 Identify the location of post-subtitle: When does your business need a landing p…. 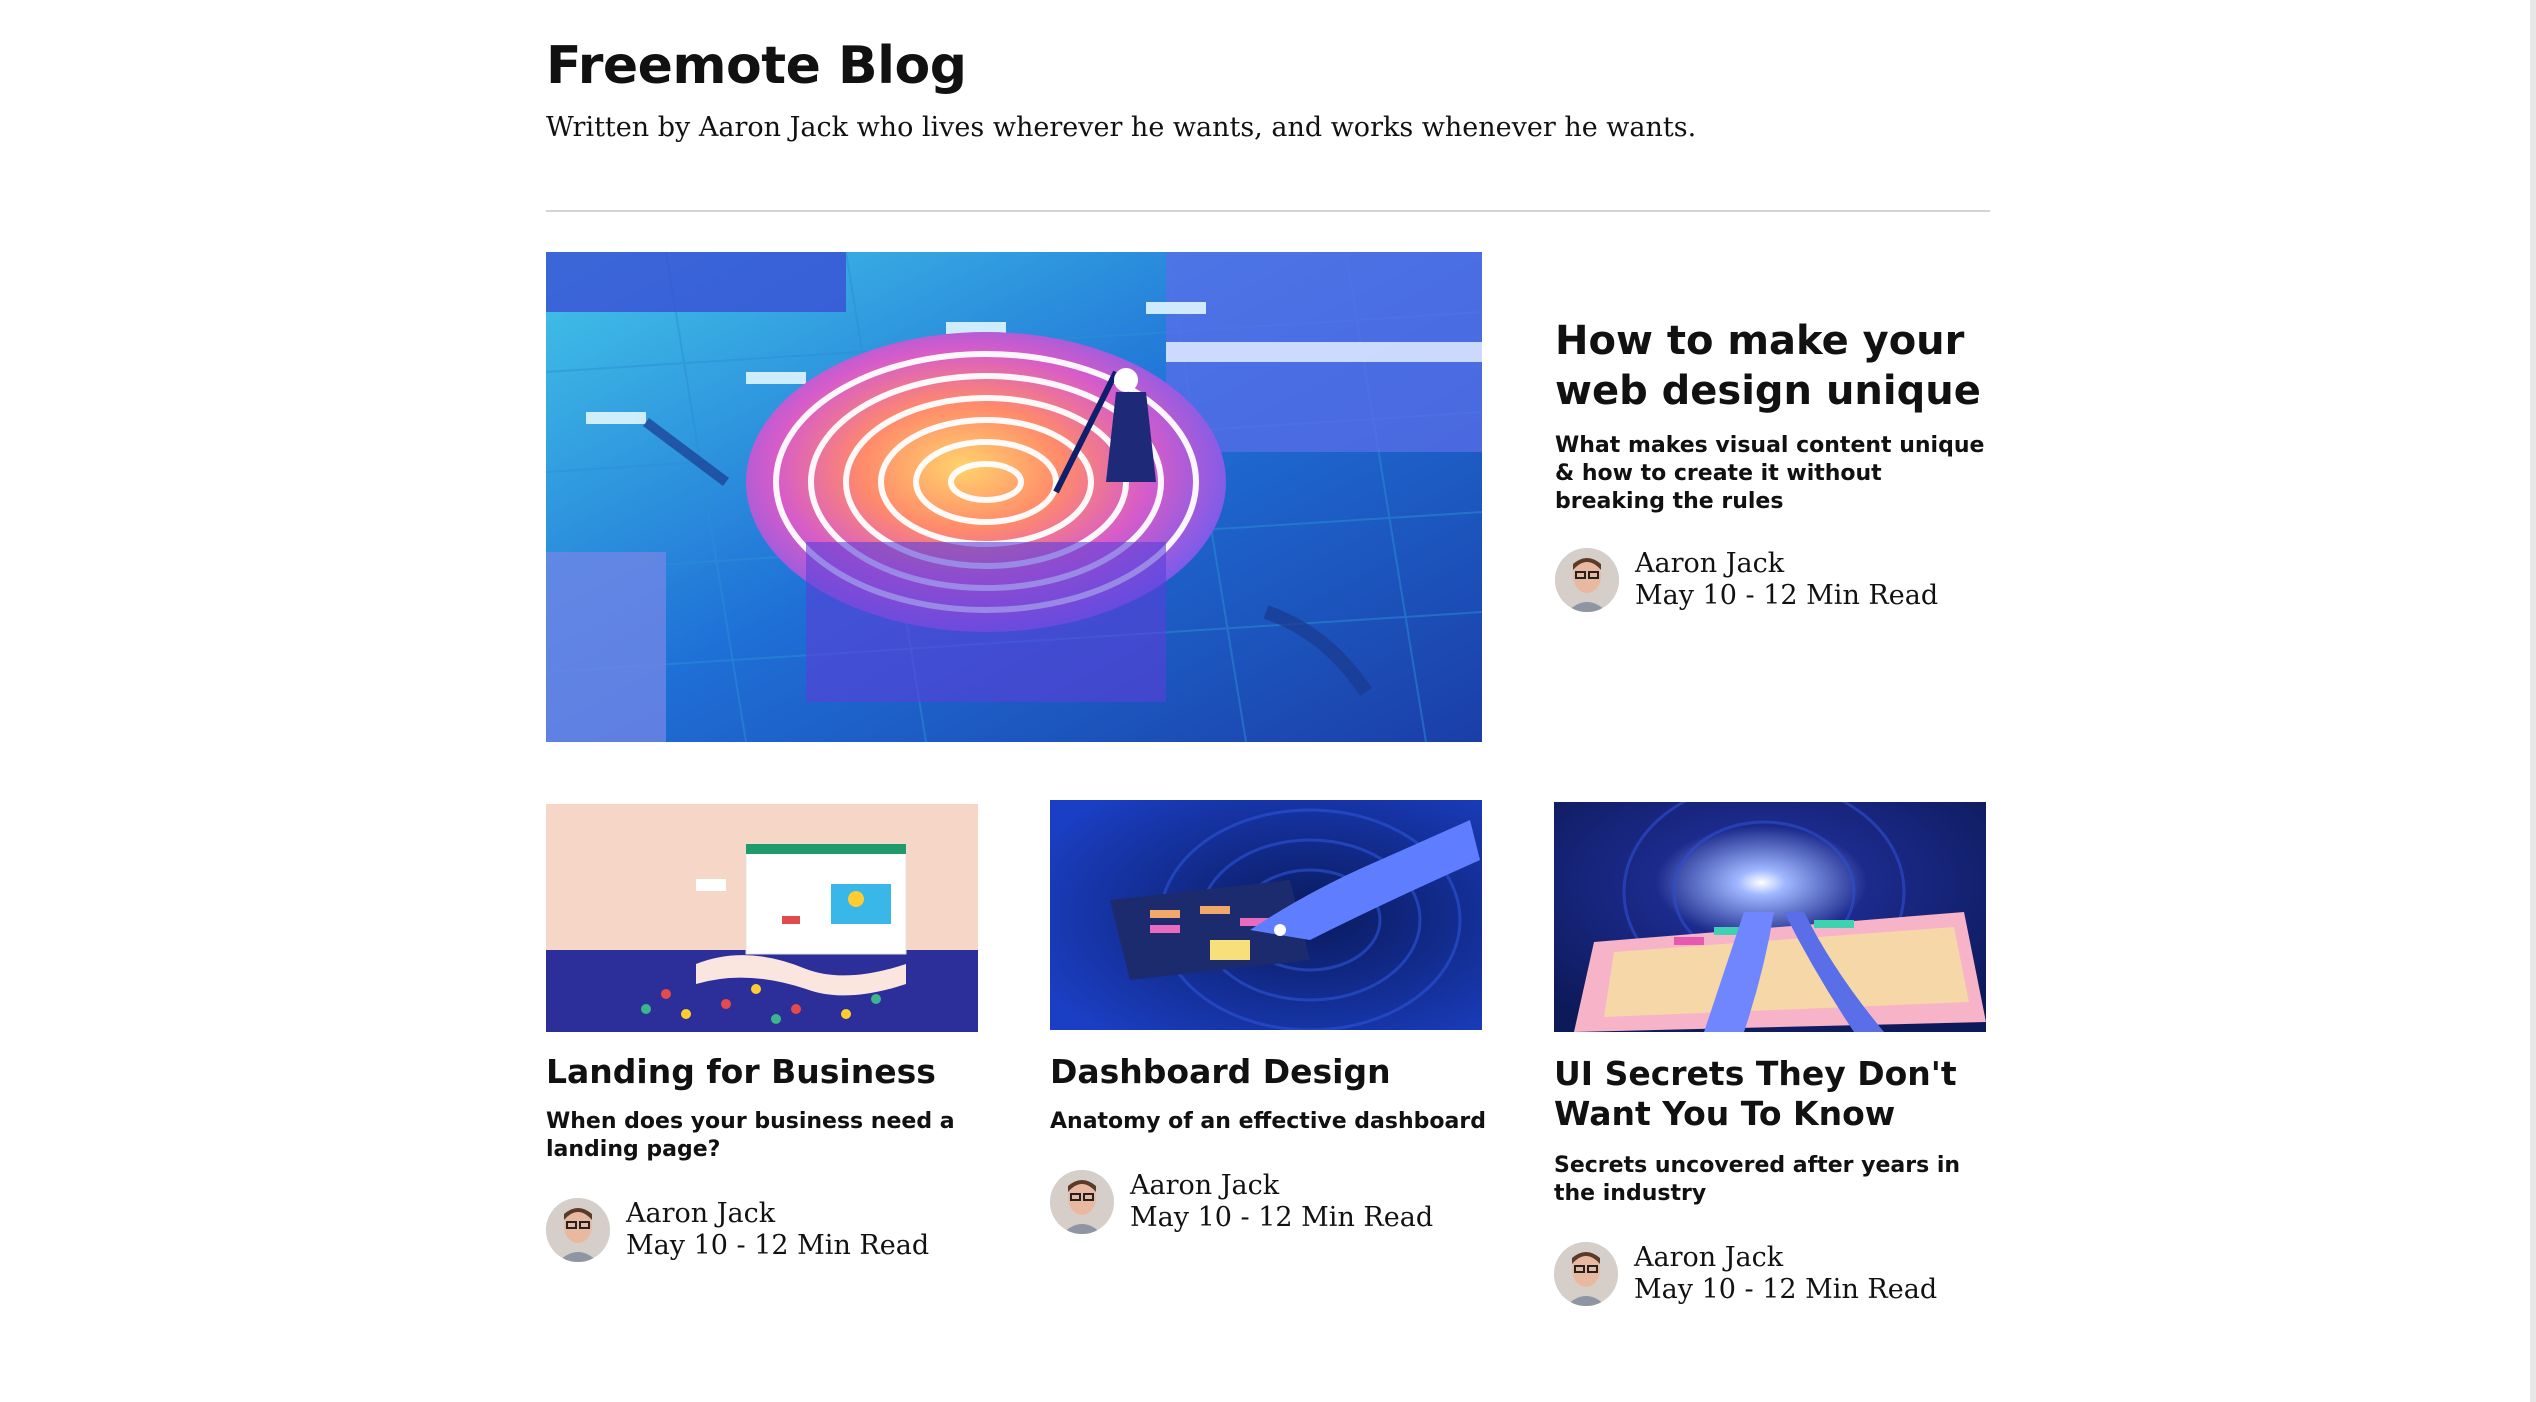
(750, 1135).